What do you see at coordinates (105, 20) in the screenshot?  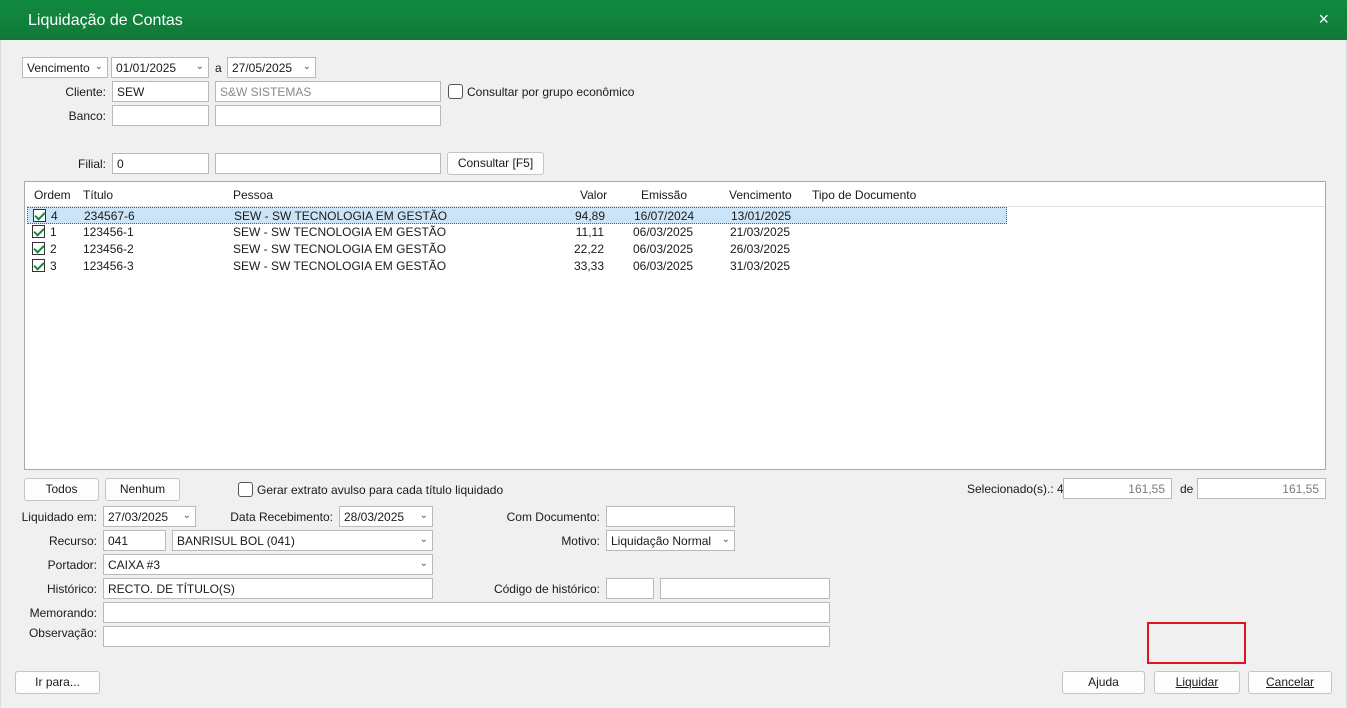 I see `window-title: Liquidação de Contas` at bounding box center [105, 20].